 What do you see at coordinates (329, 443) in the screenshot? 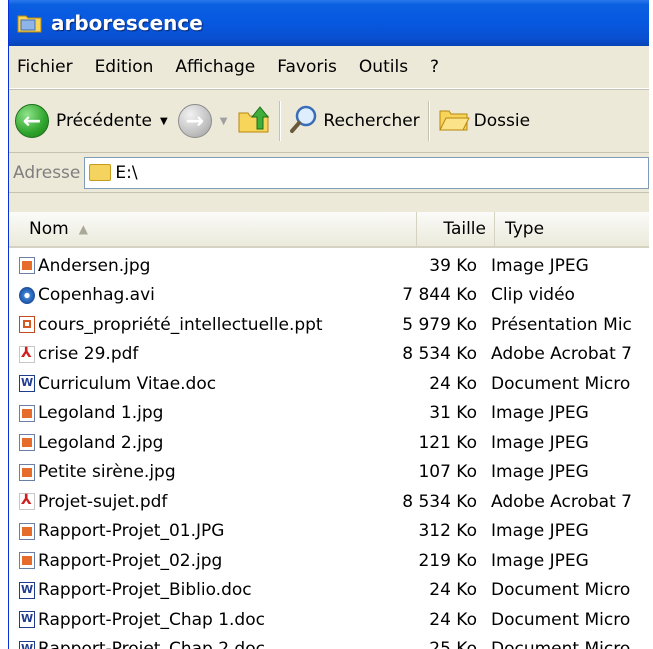
I see `file-row: Legoland 2.jpg 121 Ko Image JPEG` at bounding box center [329, 443].